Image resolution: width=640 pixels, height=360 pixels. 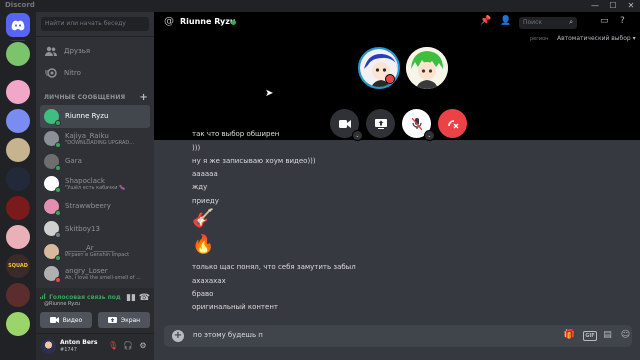 What do you see at coordinates (254, 161) in the screenshot?
I see `message-text: ну я же записываю хоум видео)))` at bounding box center [254, 161].